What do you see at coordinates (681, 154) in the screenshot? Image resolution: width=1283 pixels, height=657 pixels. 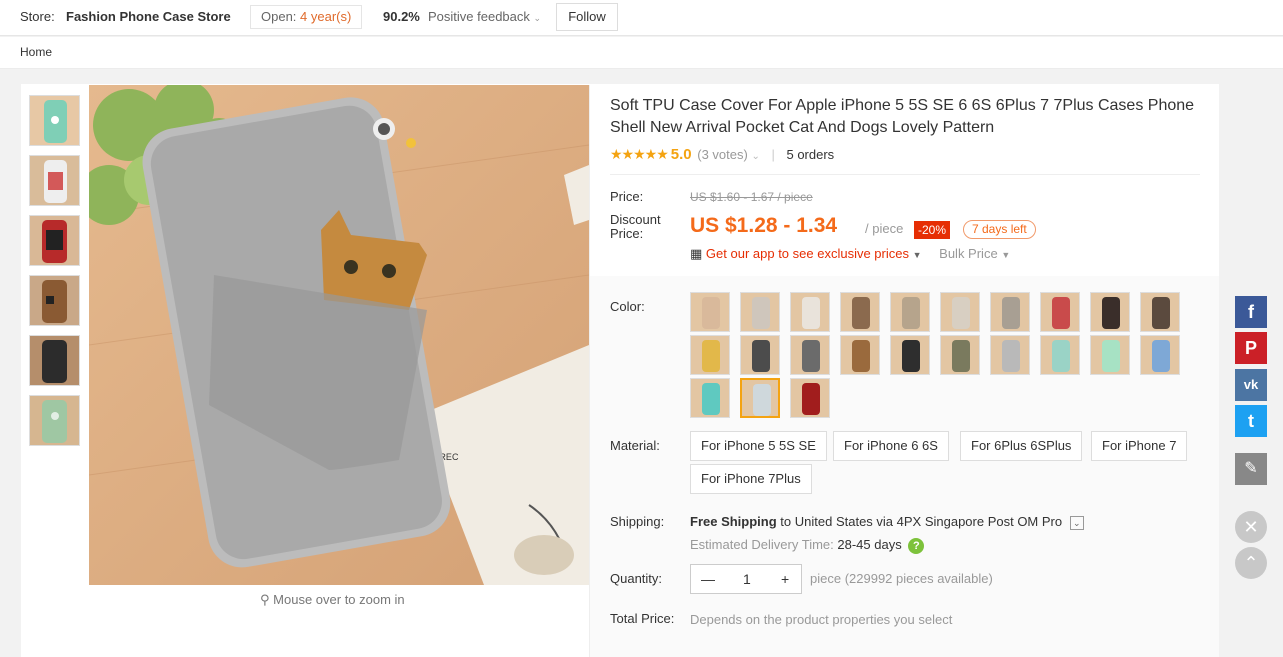 I see `rating-score: 5.0` at bounding box center [681, 154].